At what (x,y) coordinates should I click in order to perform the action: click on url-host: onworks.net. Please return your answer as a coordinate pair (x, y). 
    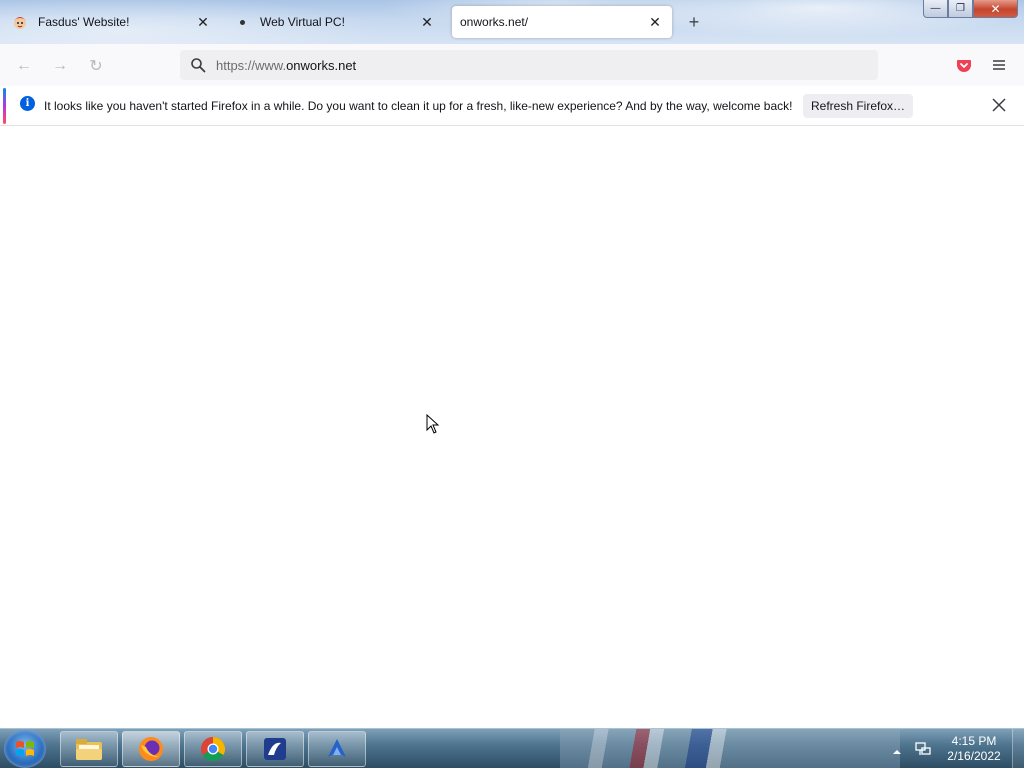
    Looking at the image, I should click on (321, 65).